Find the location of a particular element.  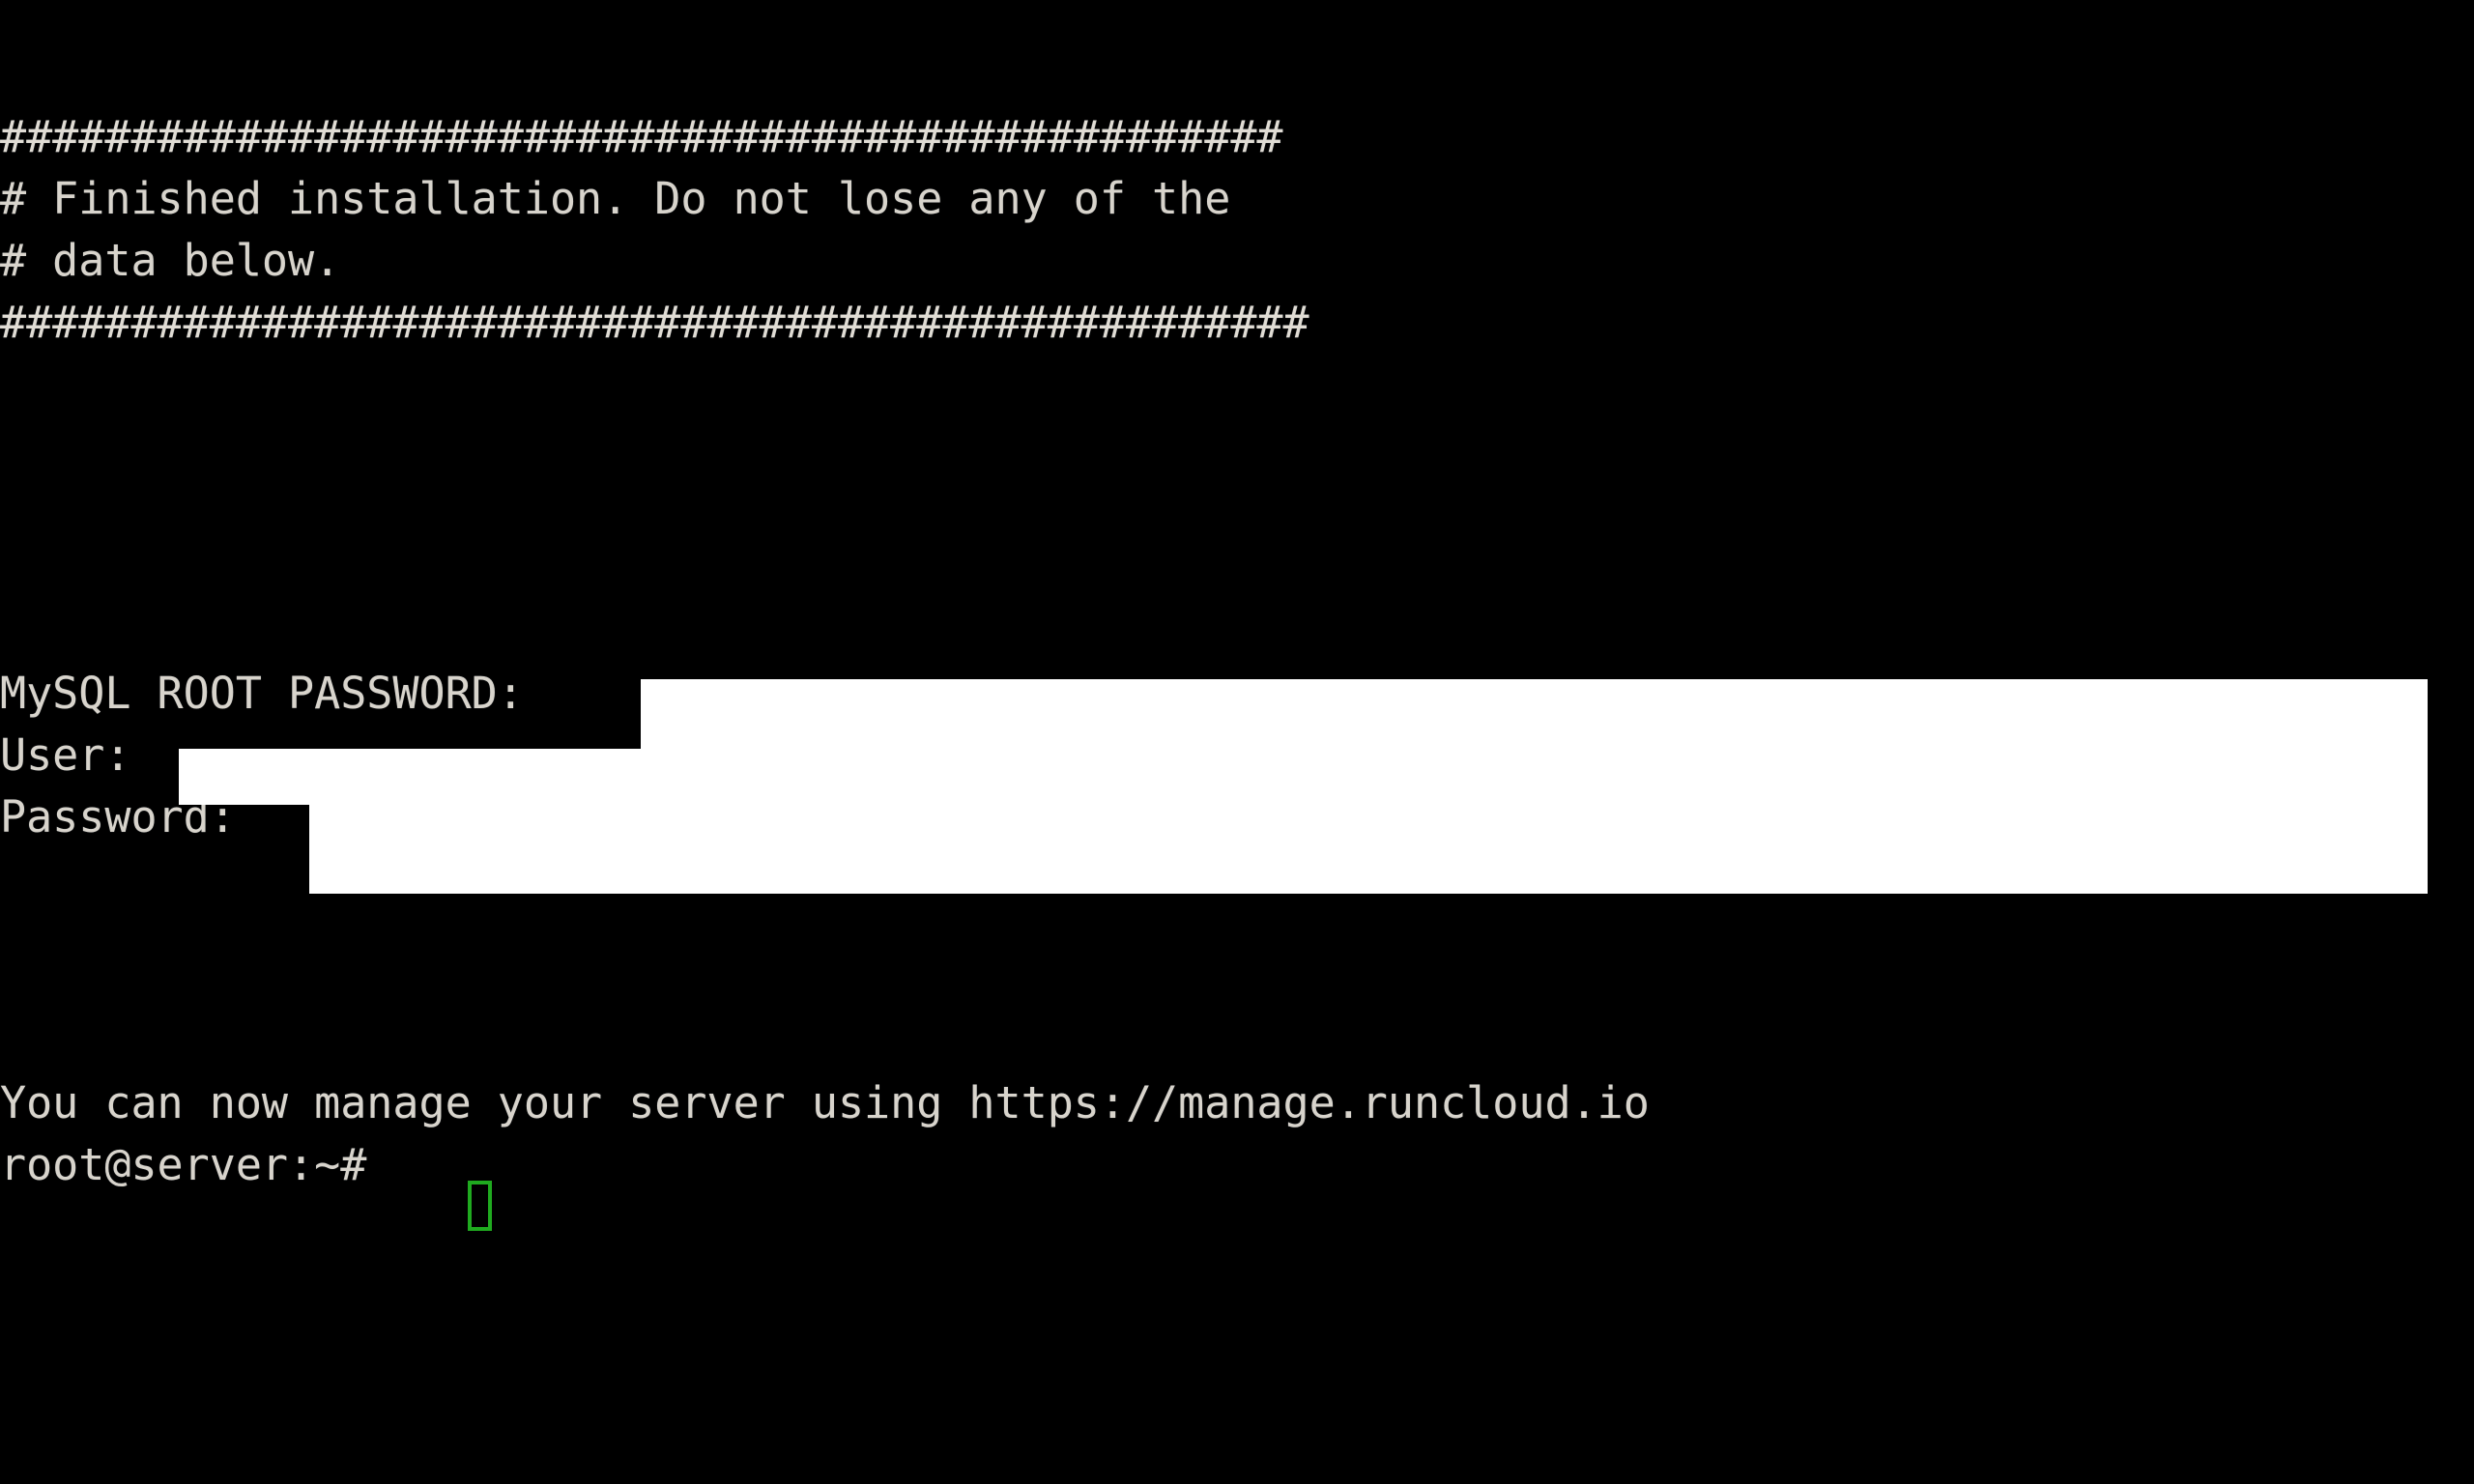

mysql-root-password-redaction-block is located at coordinates (1535, 714).